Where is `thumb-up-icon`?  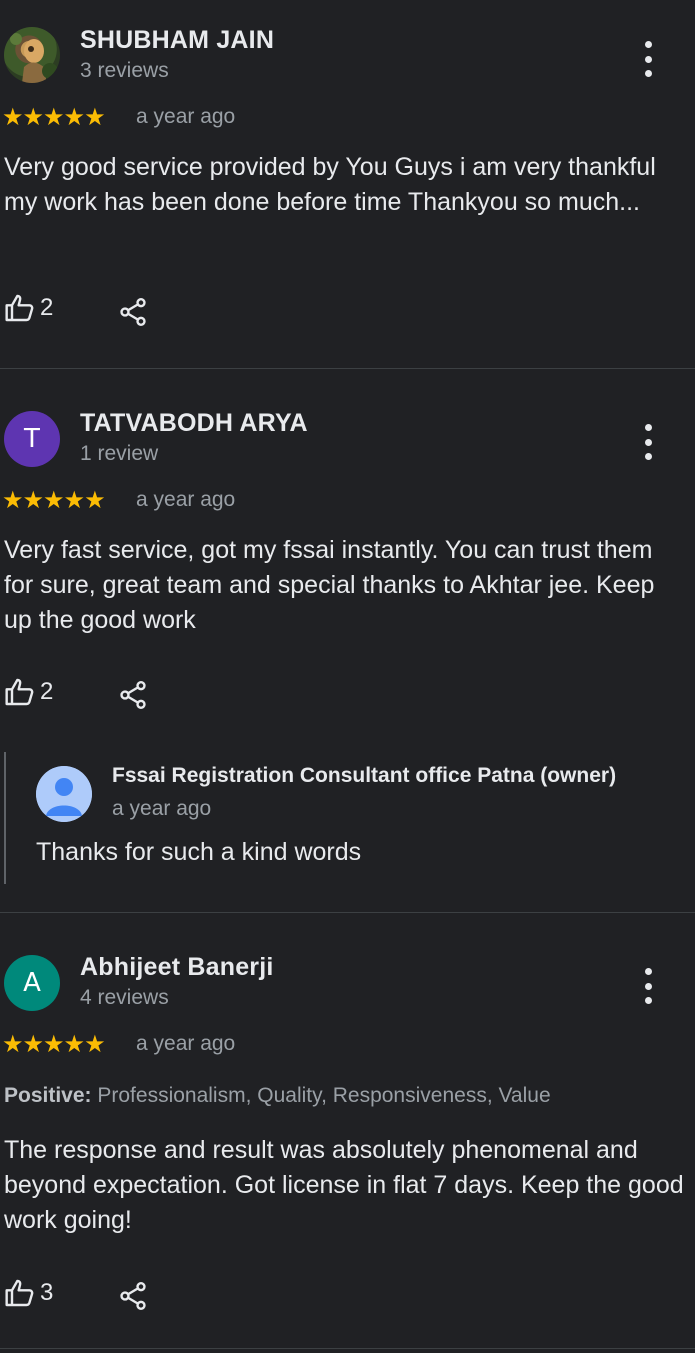 thumb-up-icon is located at coordinates (19, 1293).